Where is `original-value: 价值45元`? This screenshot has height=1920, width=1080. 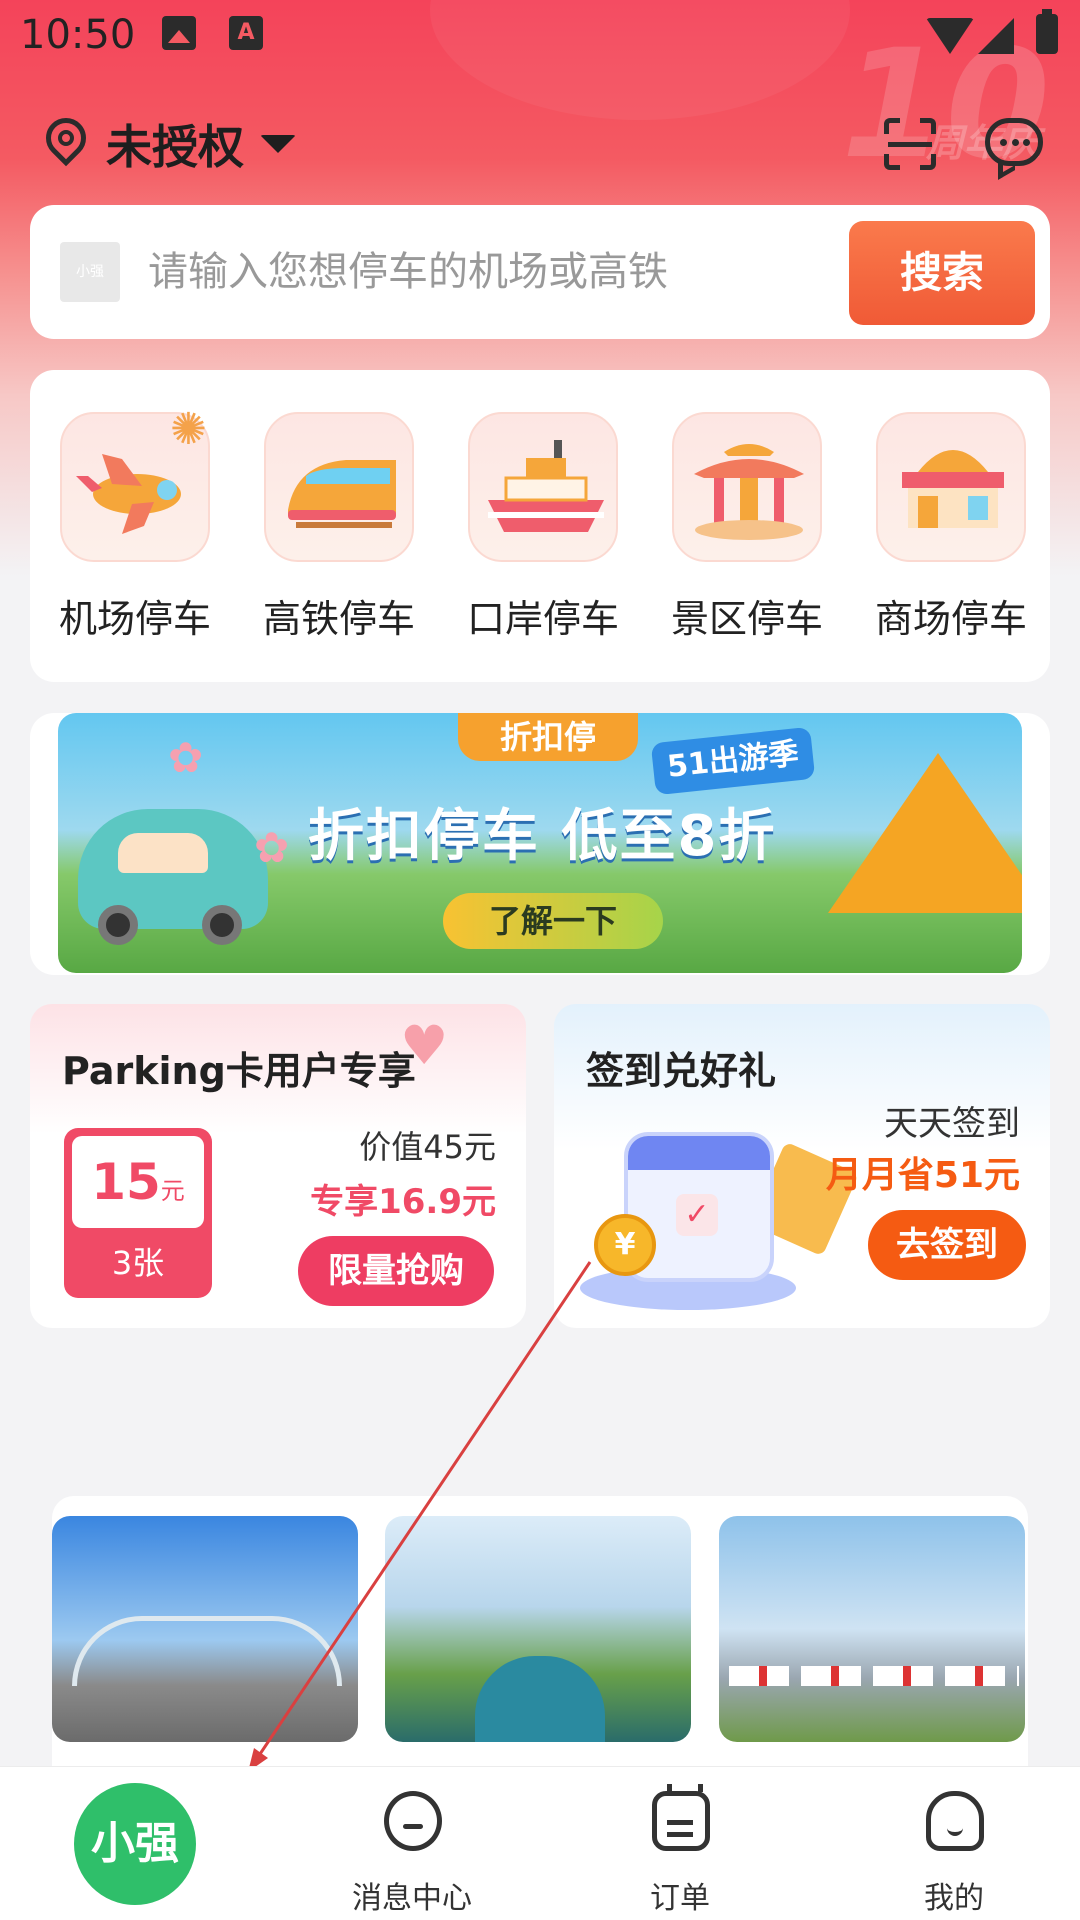 original-value: 价值45元 is located at coordinates (427, 1147).